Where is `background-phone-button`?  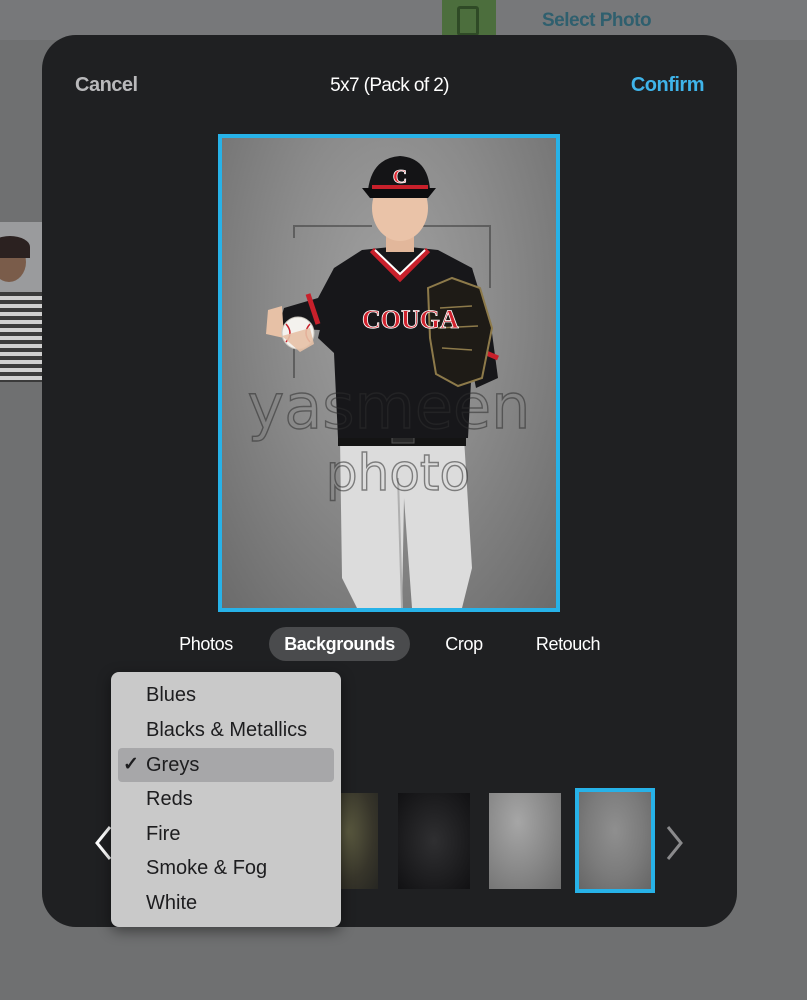 background-phone-button is located at coordinates (469, 19).